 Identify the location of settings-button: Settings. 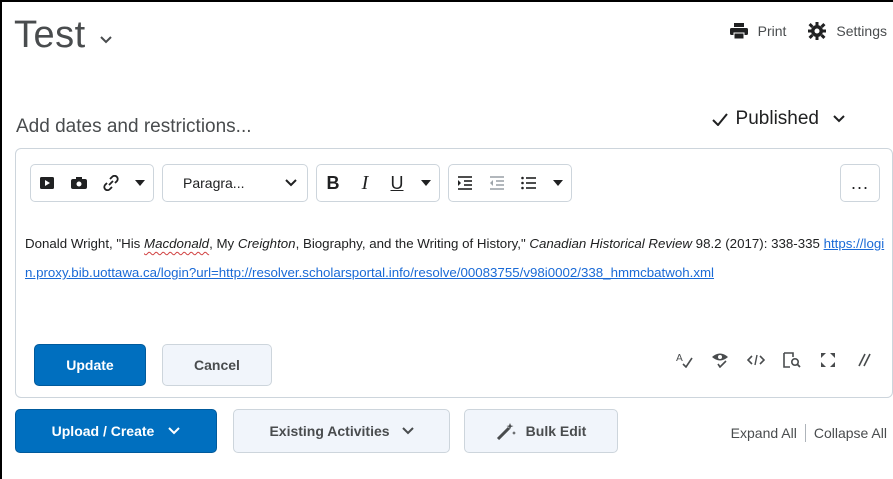
(847, 31).